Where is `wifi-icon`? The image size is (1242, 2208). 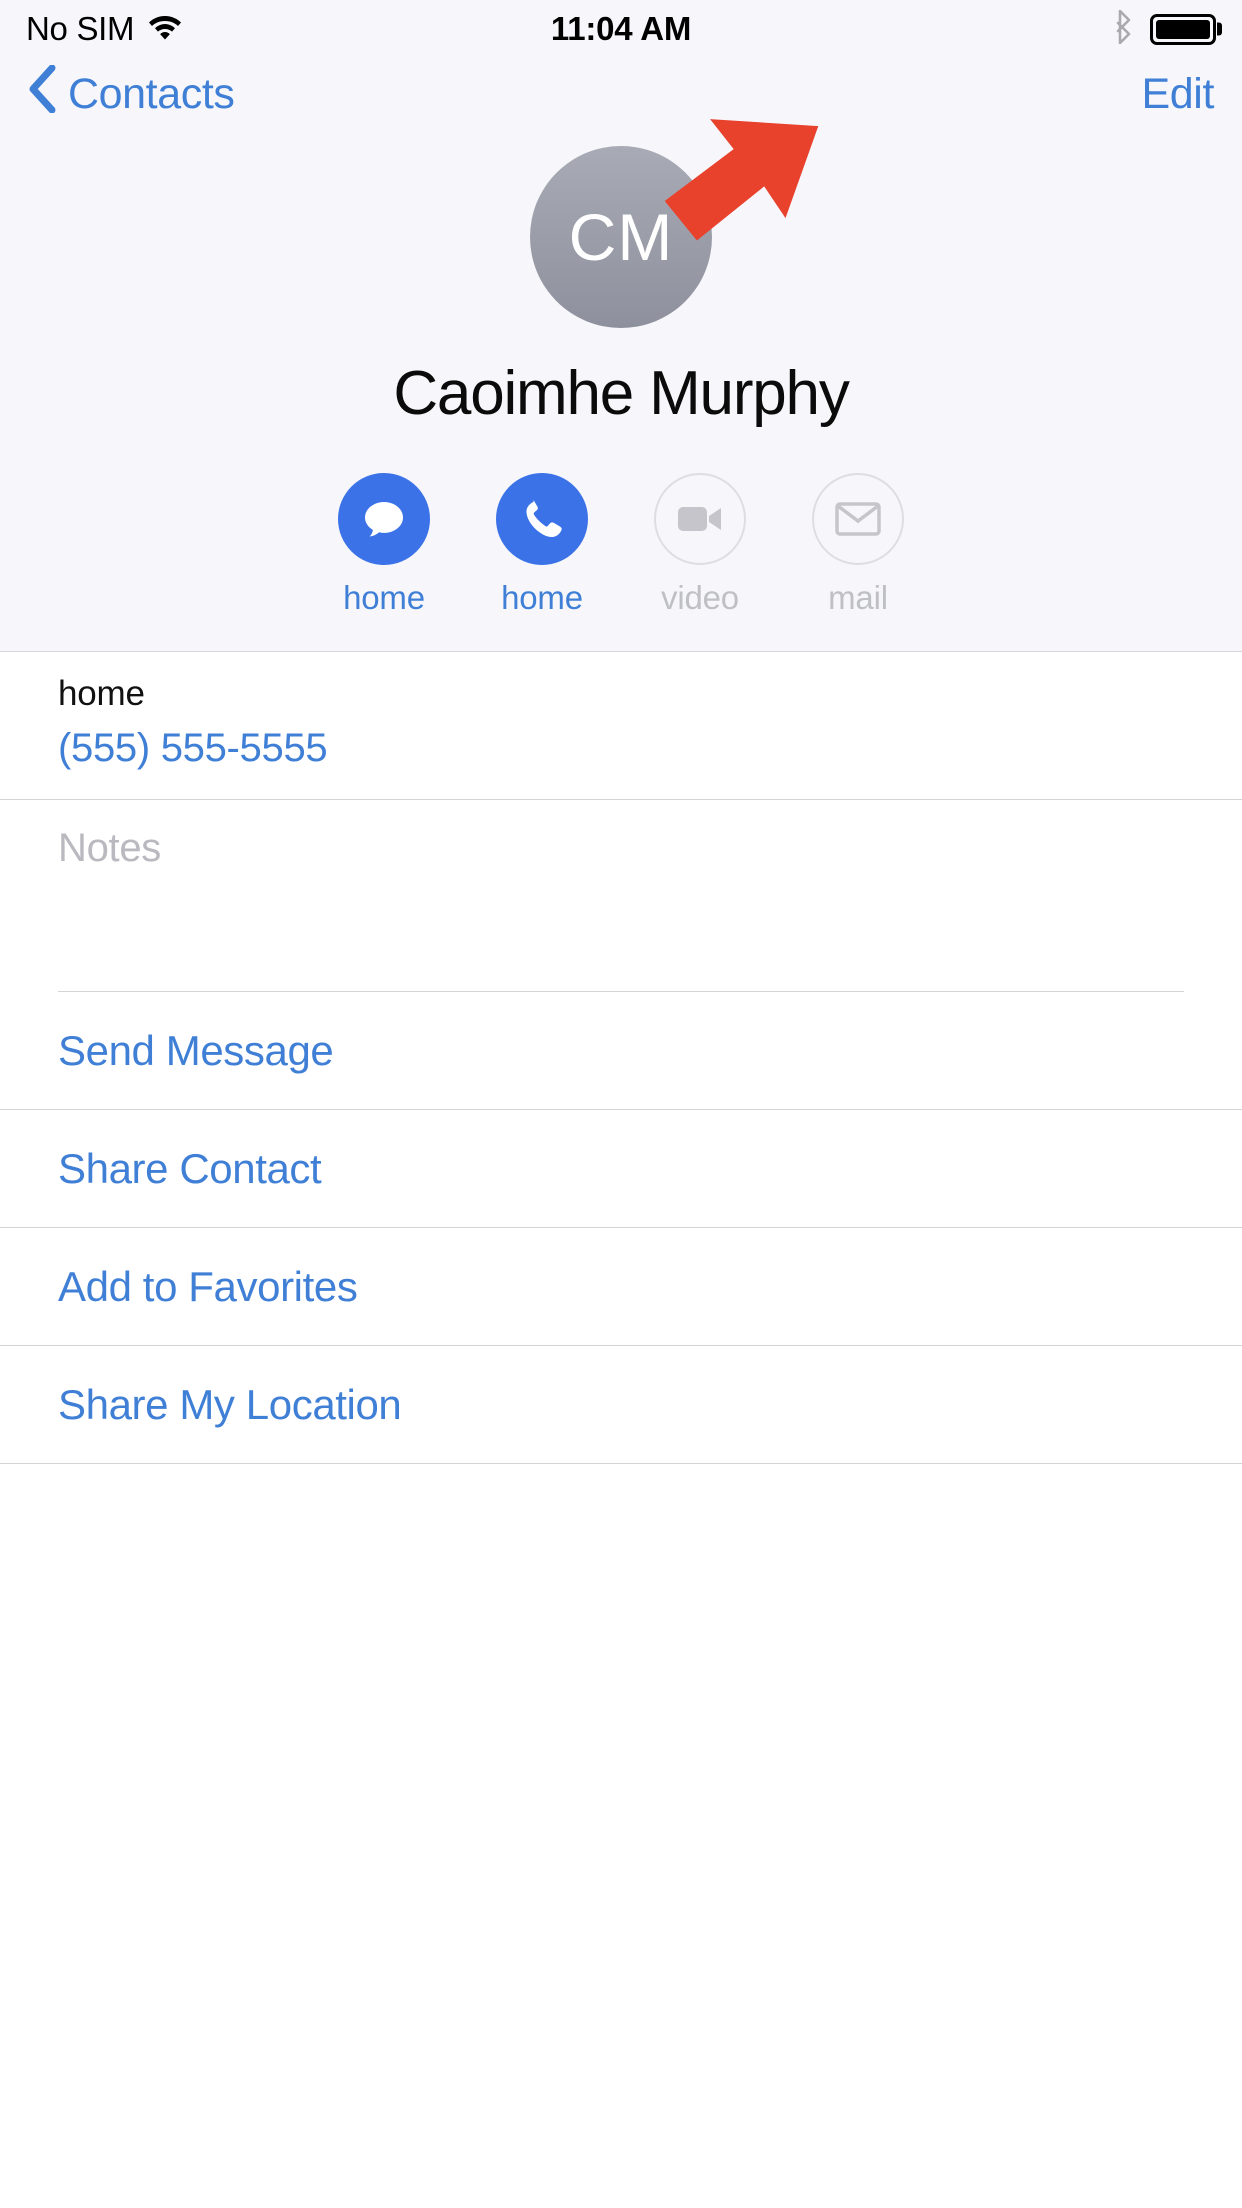
wifi-icon is located at coordinates (165, 29).